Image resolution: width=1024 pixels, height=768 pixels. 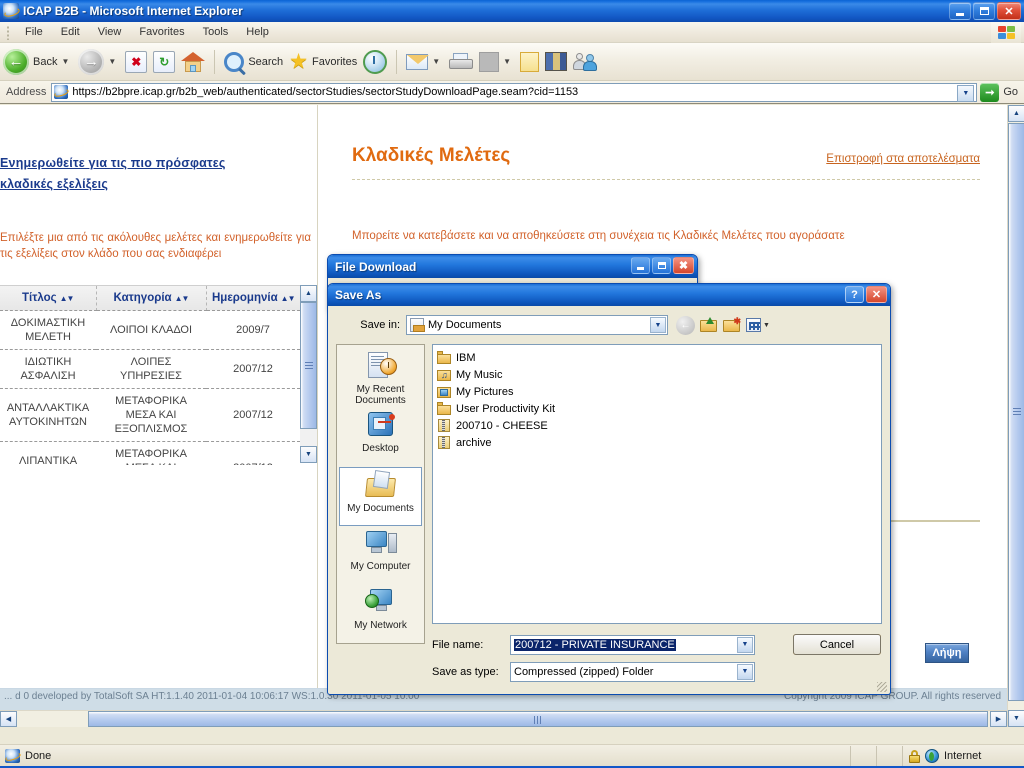 I want to click on discuss-button, so click(x=529, y=62).